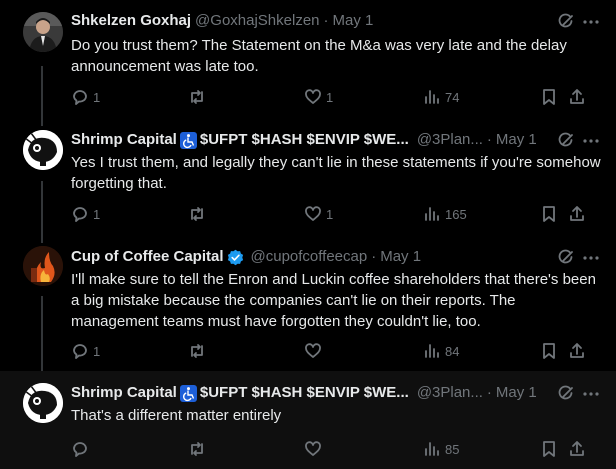 The height and width of the screenshot is (469, 616). What do you see at coordinates (176, 415) in the screenshot?
I see `tweet-text: That's a different matter entirely` at bounding box center [176, 415].